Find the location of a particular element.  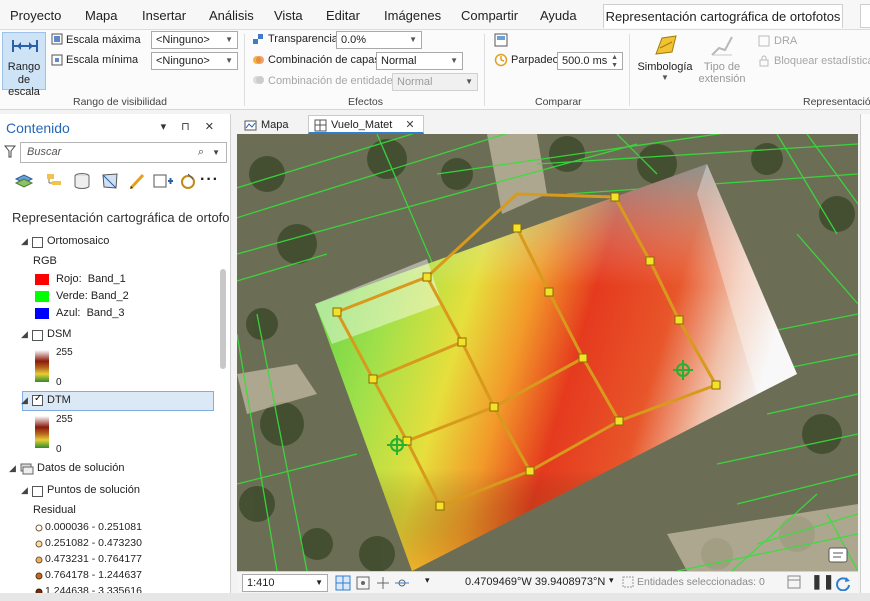

escala-minima-label: Escala mínima is located at coordinates (102, 60).